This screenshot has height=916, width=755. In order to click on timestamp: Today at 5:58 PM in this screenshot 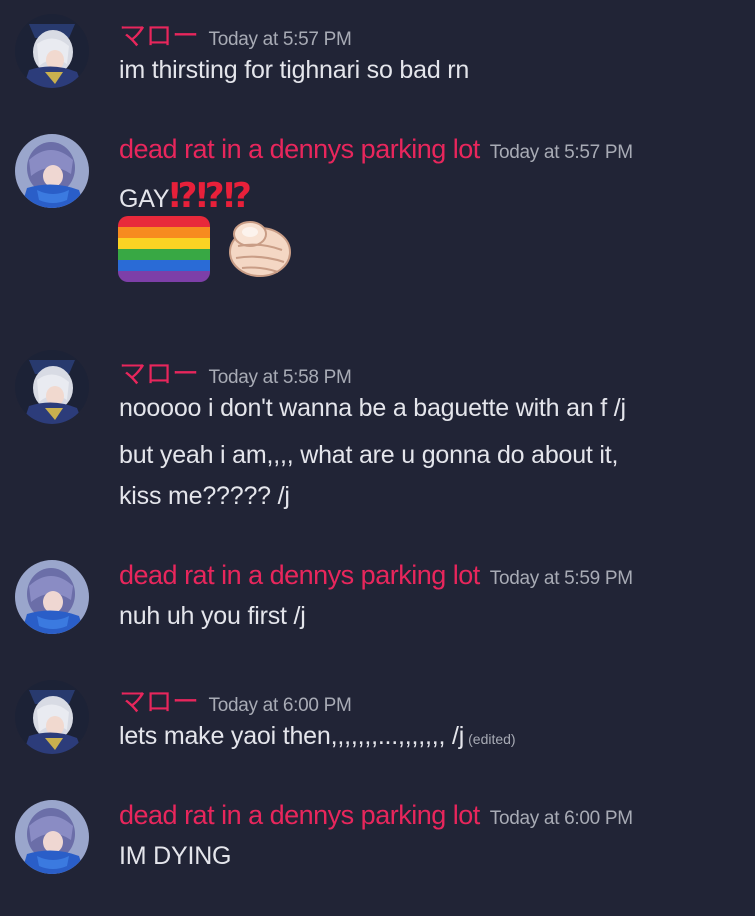, I will do `click(280, 377)`.